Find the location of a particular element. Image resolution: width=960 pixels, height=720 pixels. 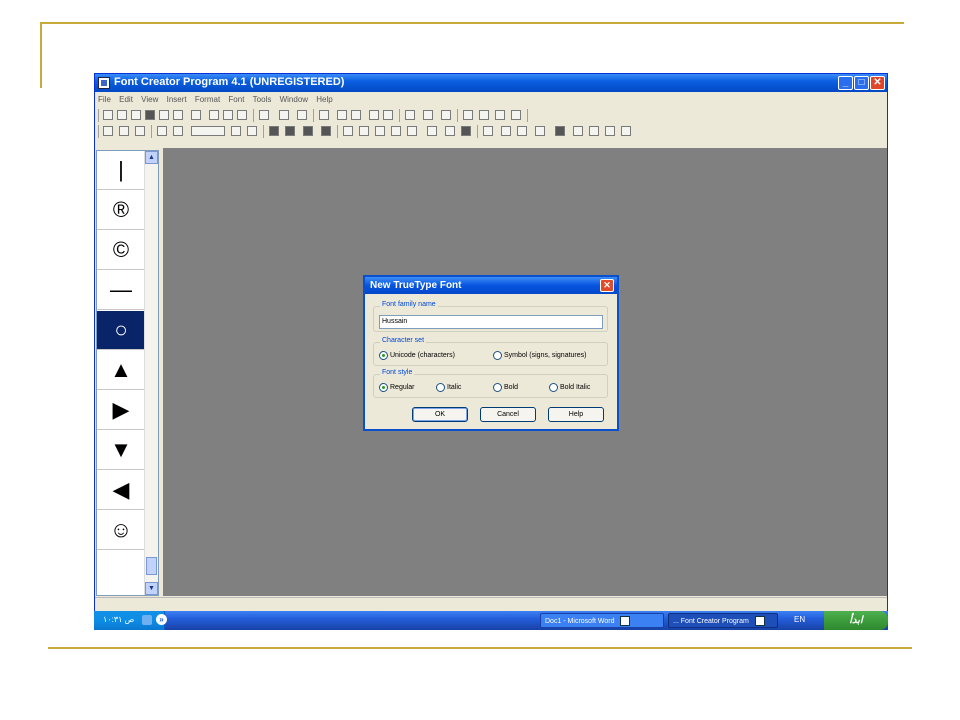

contour-icon is located at coordinates (432, 131).